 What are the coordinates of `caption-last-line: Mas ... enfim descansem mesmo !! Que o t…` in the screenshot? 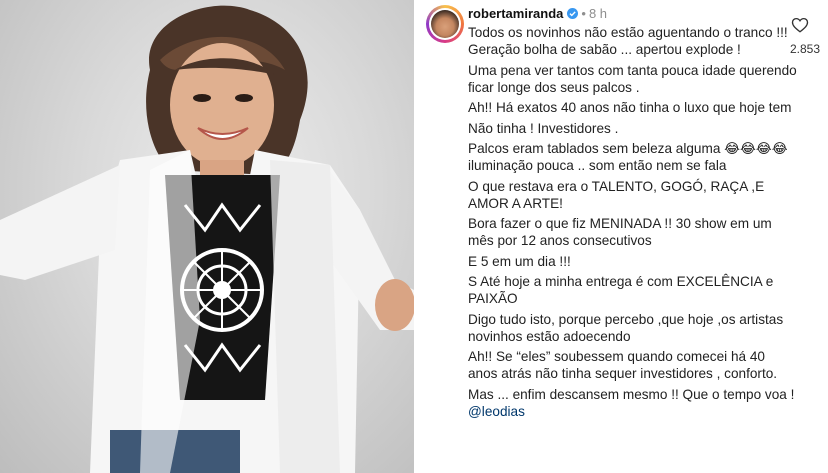 It's located at (633, 403).